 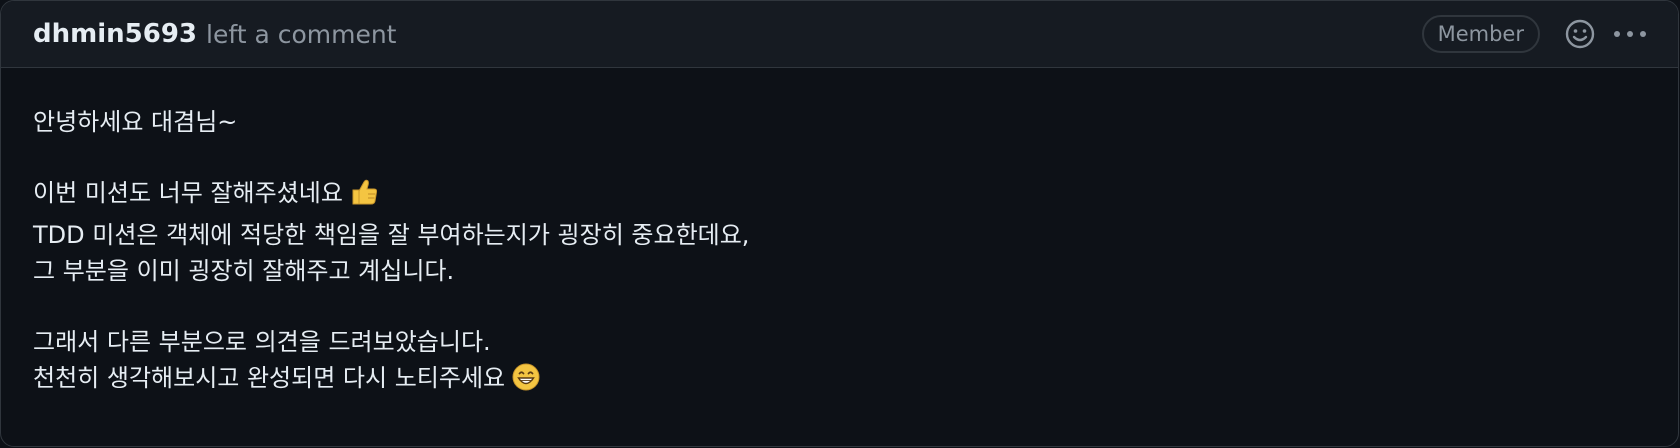 What do you see at coordinates (364, 197) in the screenshot?
I see `thumbs-up-icon` at bounding box center [364, 197].